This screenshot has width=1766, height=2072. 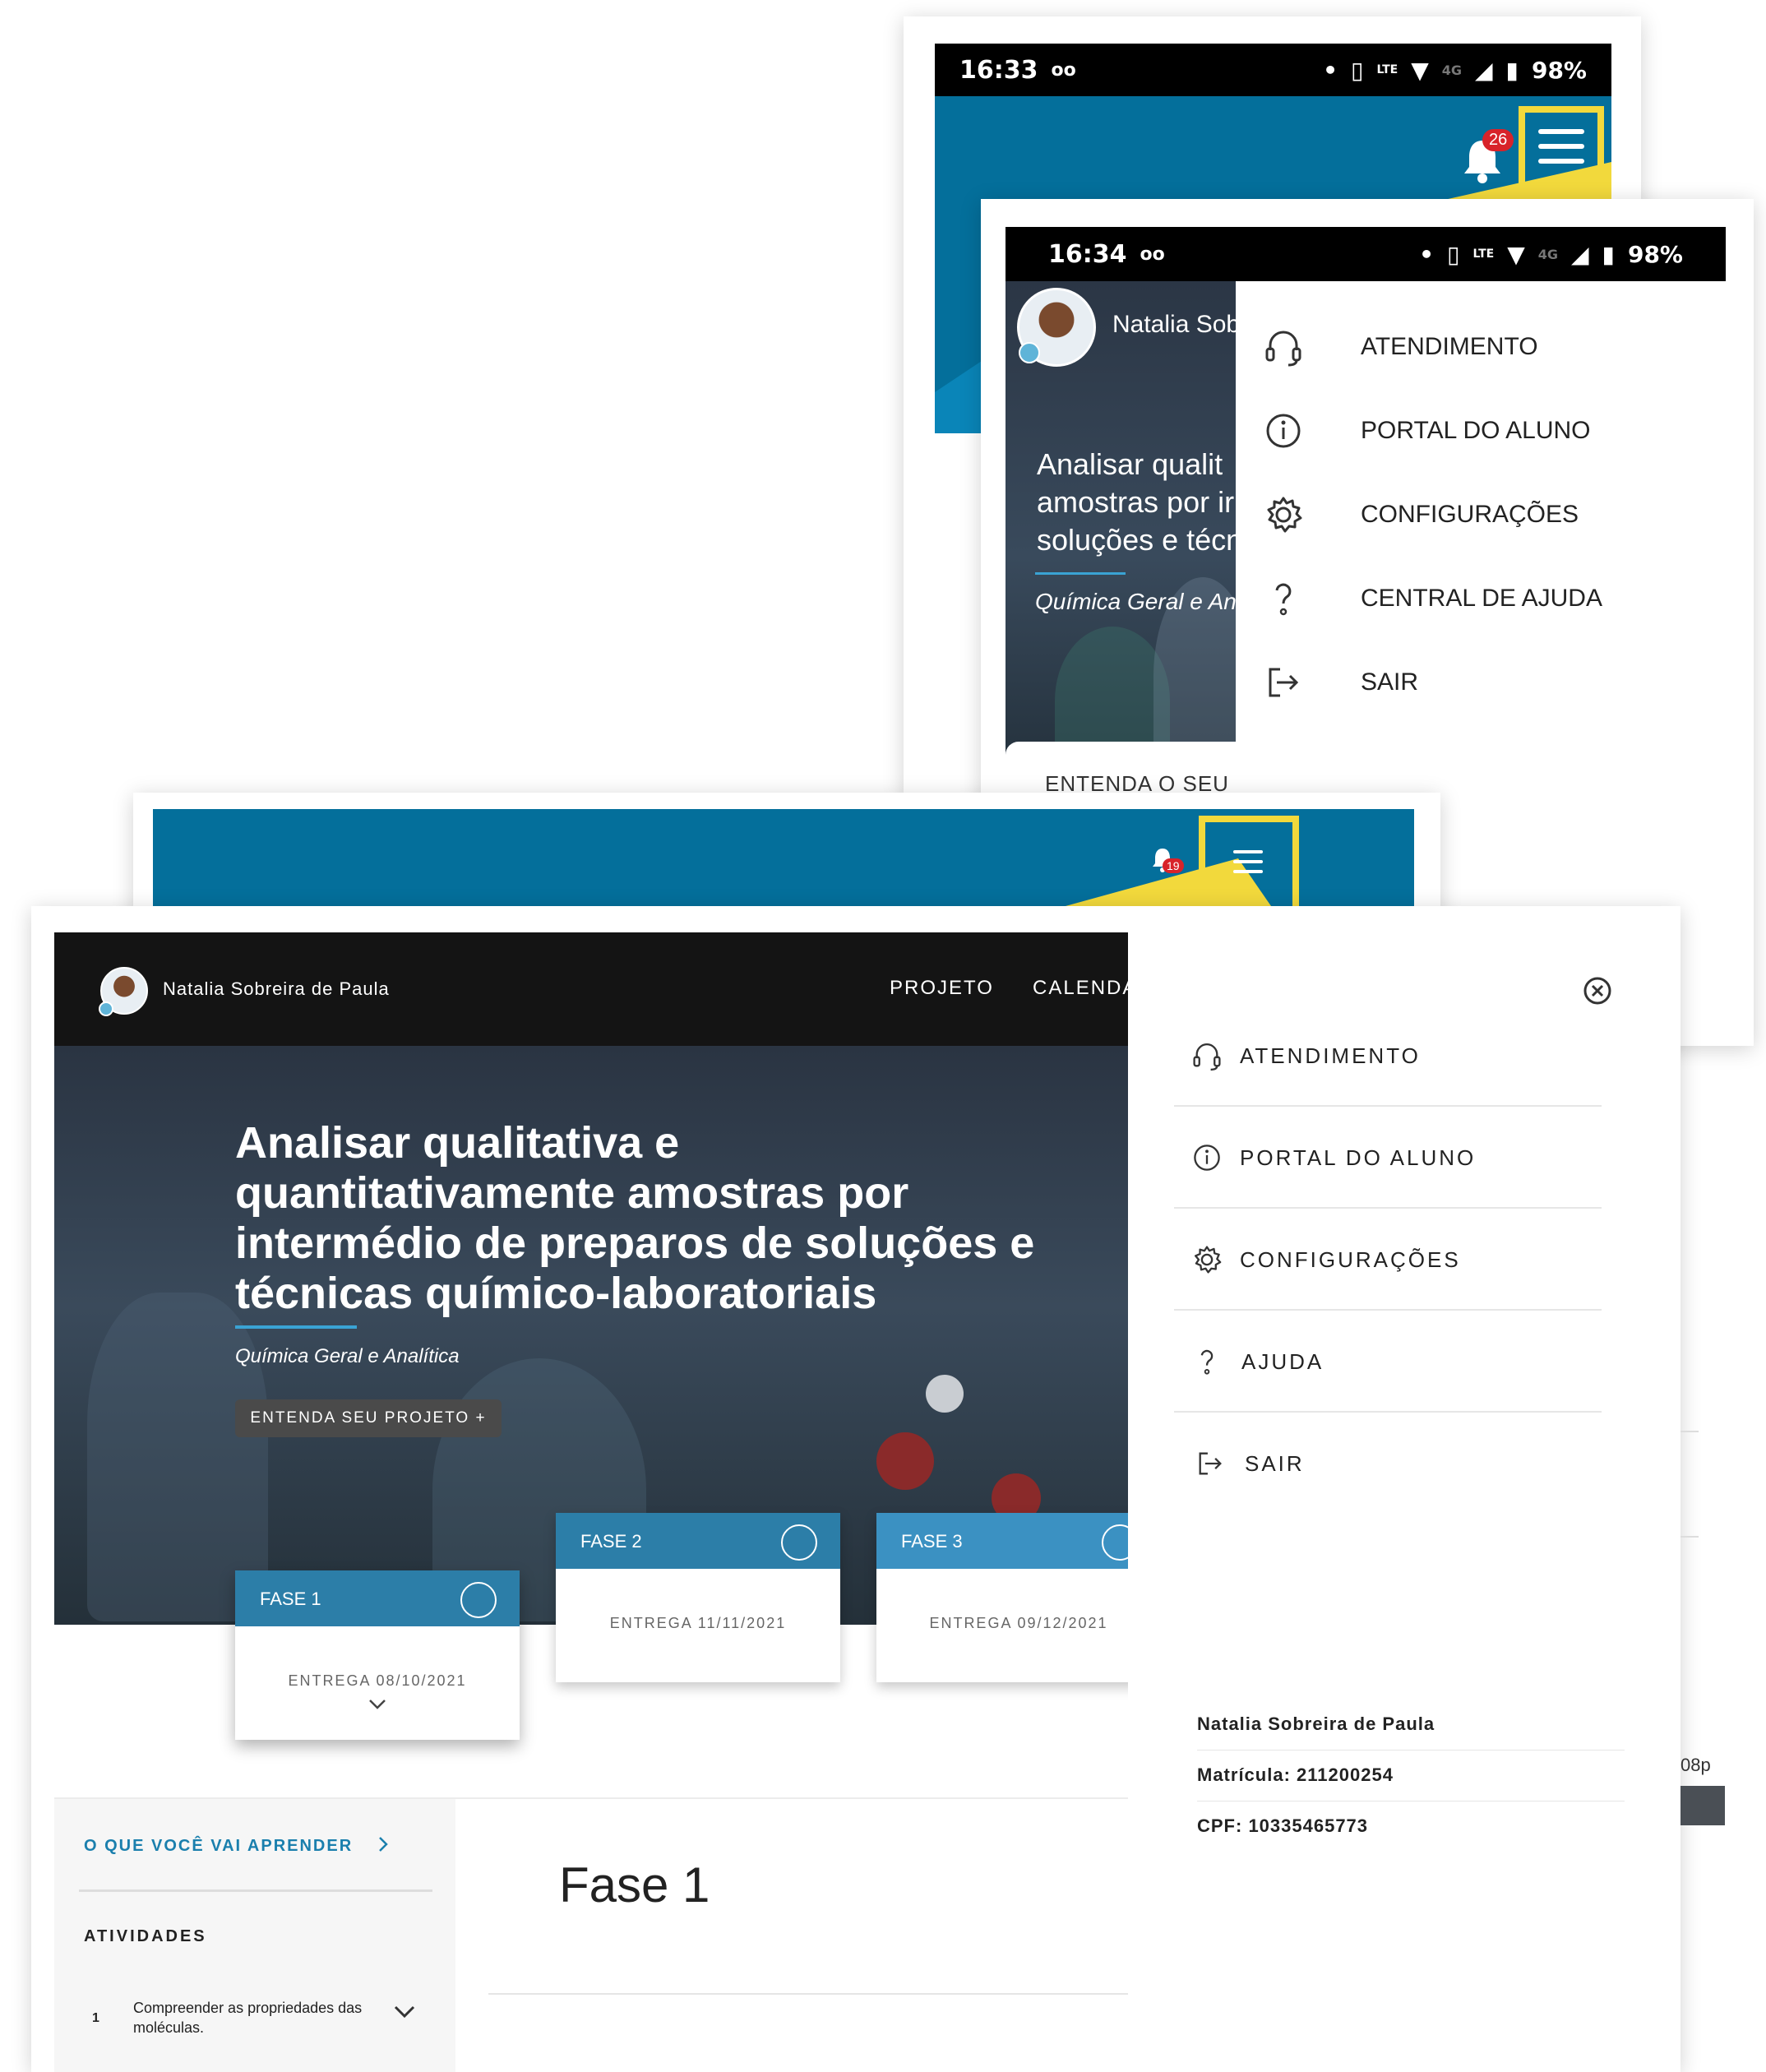 What do you see at coordinates (368, 1418) in the screenshot?
I see `entenda-projeto-button: ENTENDA SEU PROJETO +` at bounding box center [368, 1418].